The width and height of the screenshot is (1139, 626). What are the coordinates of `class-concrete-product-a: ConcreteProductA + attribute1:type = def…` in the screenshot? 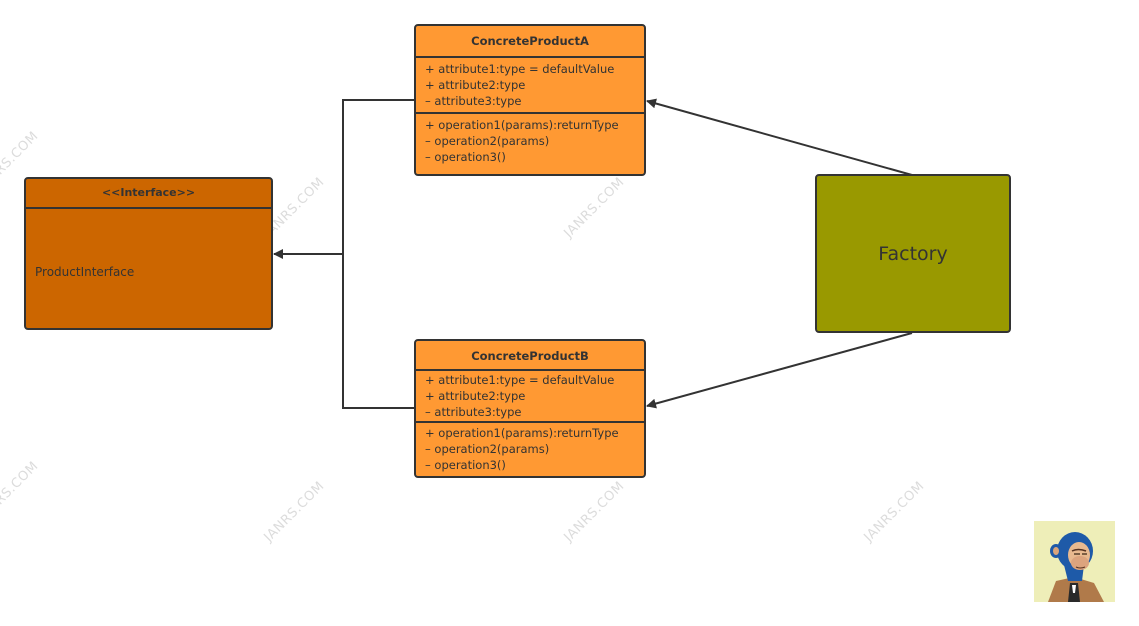 It's located at (530, 100).